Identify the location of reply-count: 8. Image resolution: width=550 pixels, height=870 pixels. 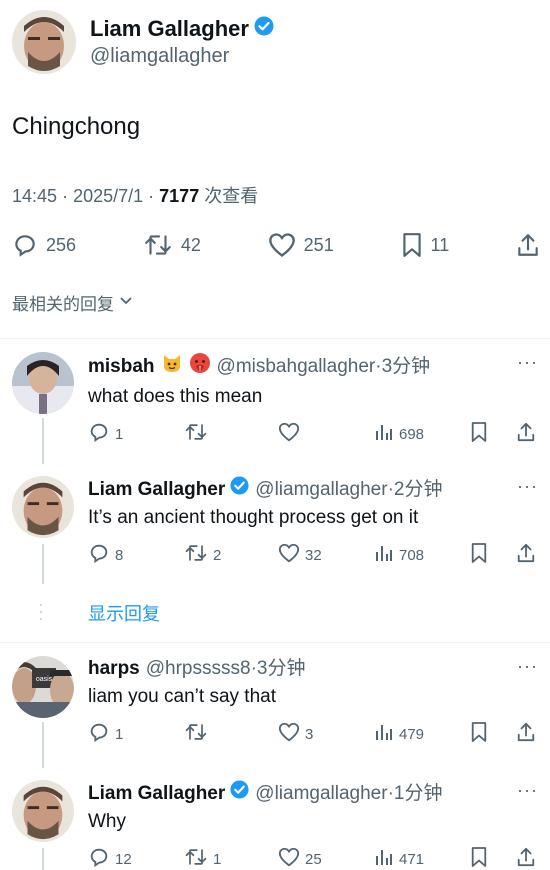
(119, 555).